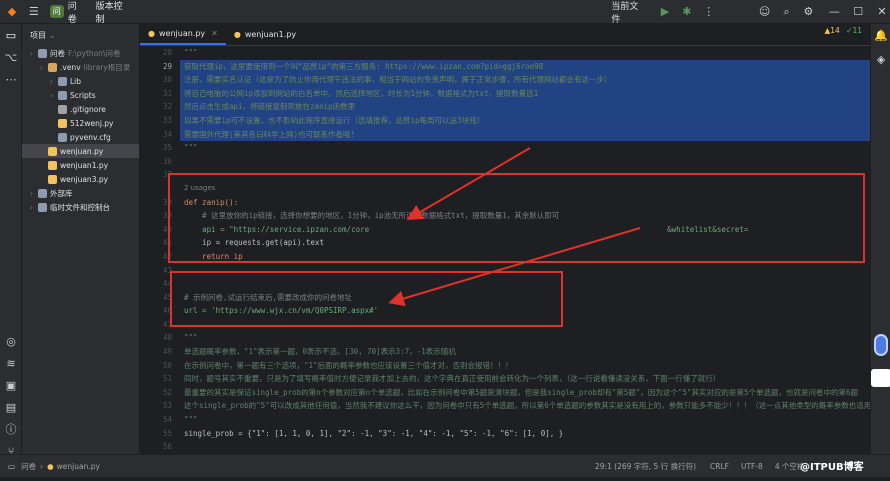 This screenshot has height=481, width=890. I want to click on floating-scroll-handle, so click(881, 345).